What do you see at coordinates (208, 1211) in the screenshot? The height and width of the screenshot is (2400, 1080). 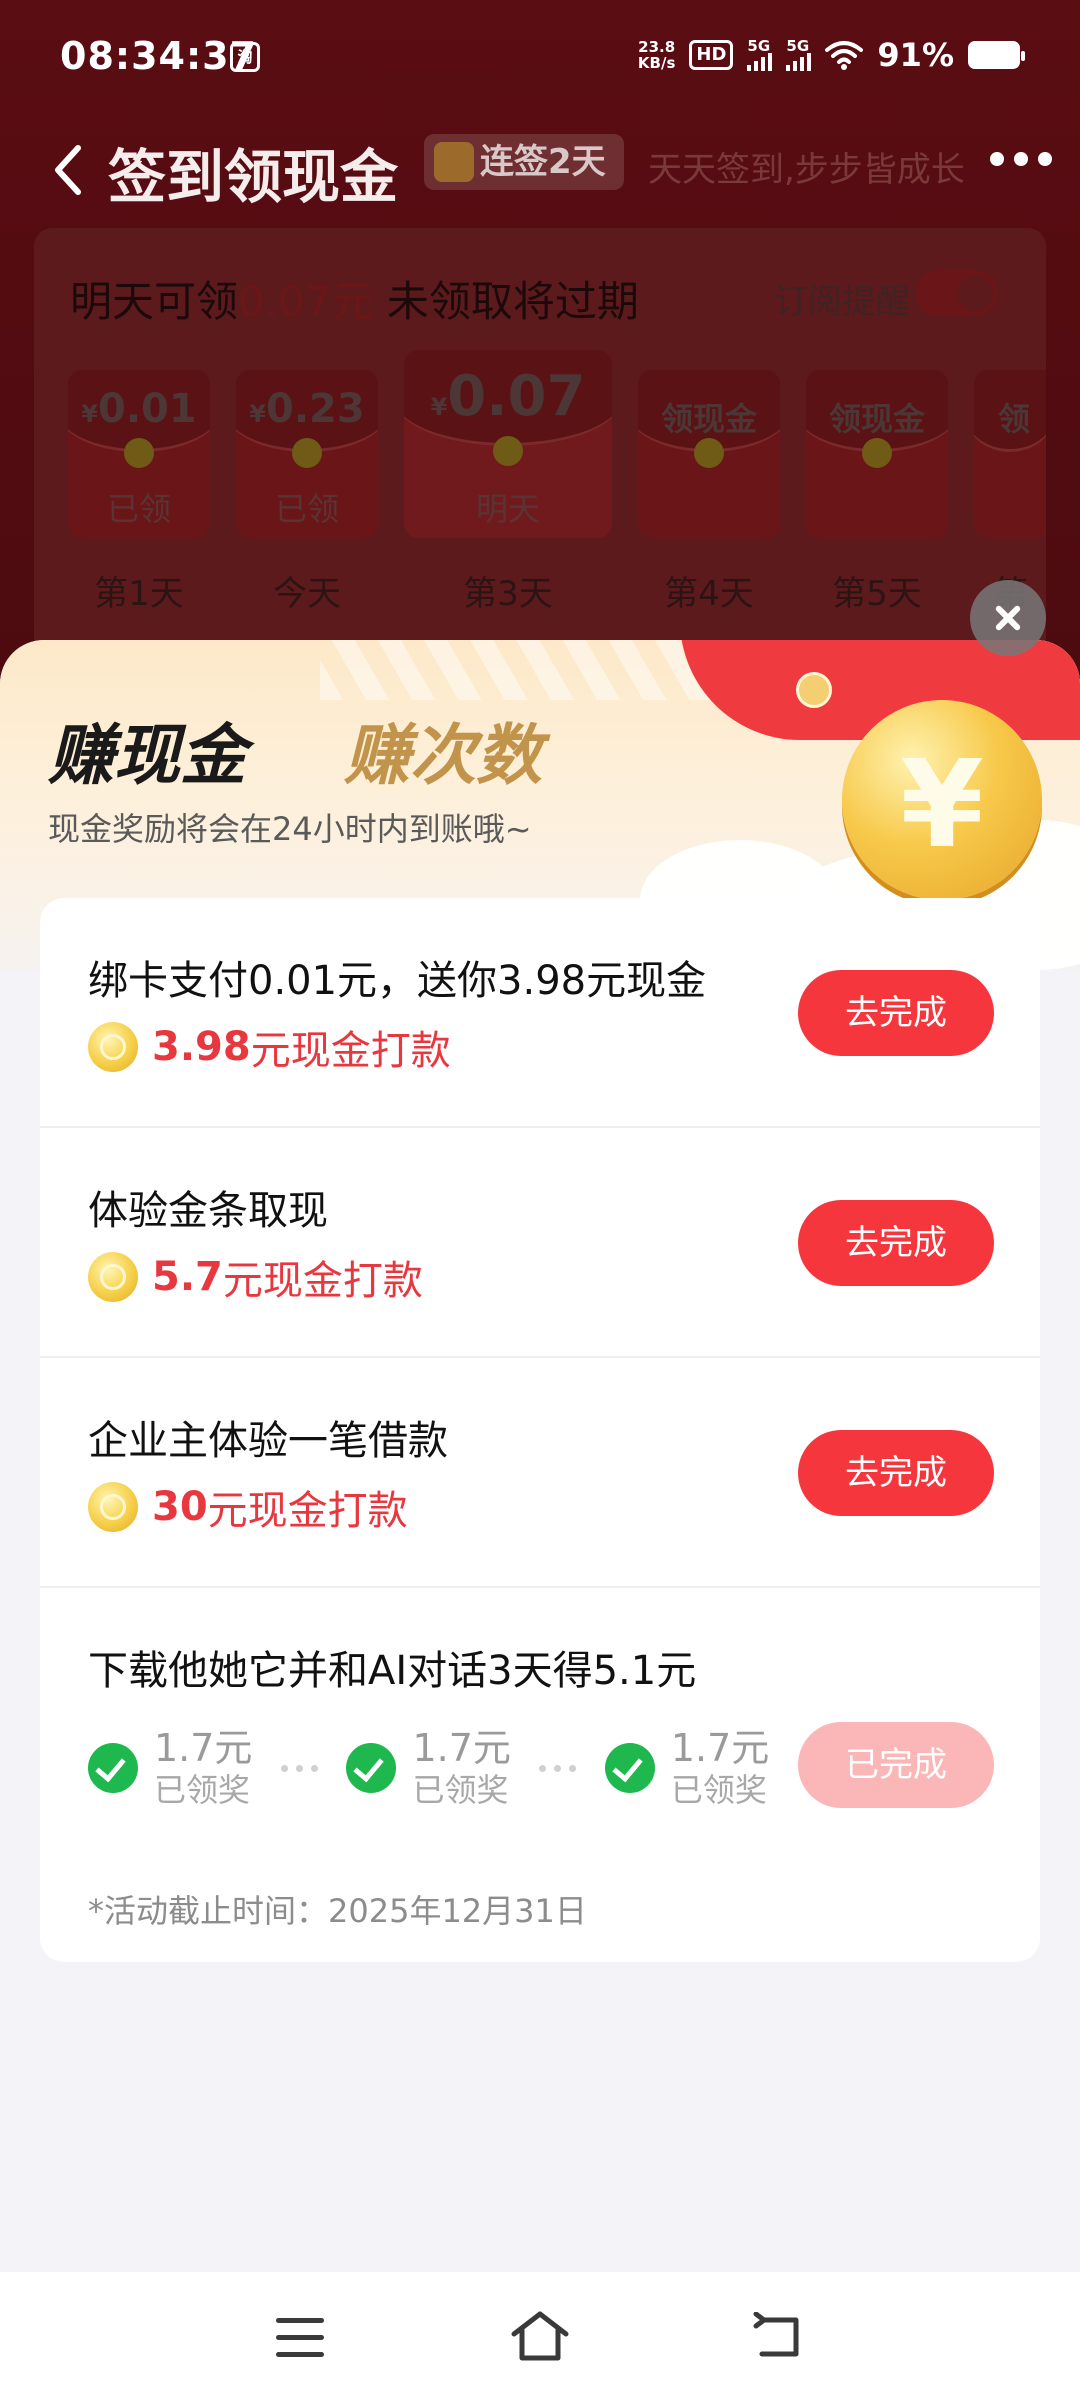 I see `task-title: 体验金条取现` at bounding box center [208, 1211].